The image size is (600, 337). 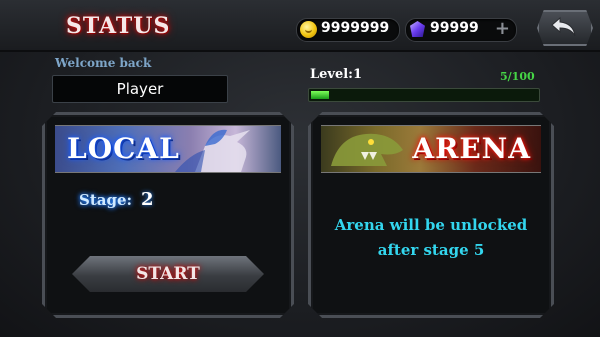 I want to click on back-button, so click(x=565, y=28).